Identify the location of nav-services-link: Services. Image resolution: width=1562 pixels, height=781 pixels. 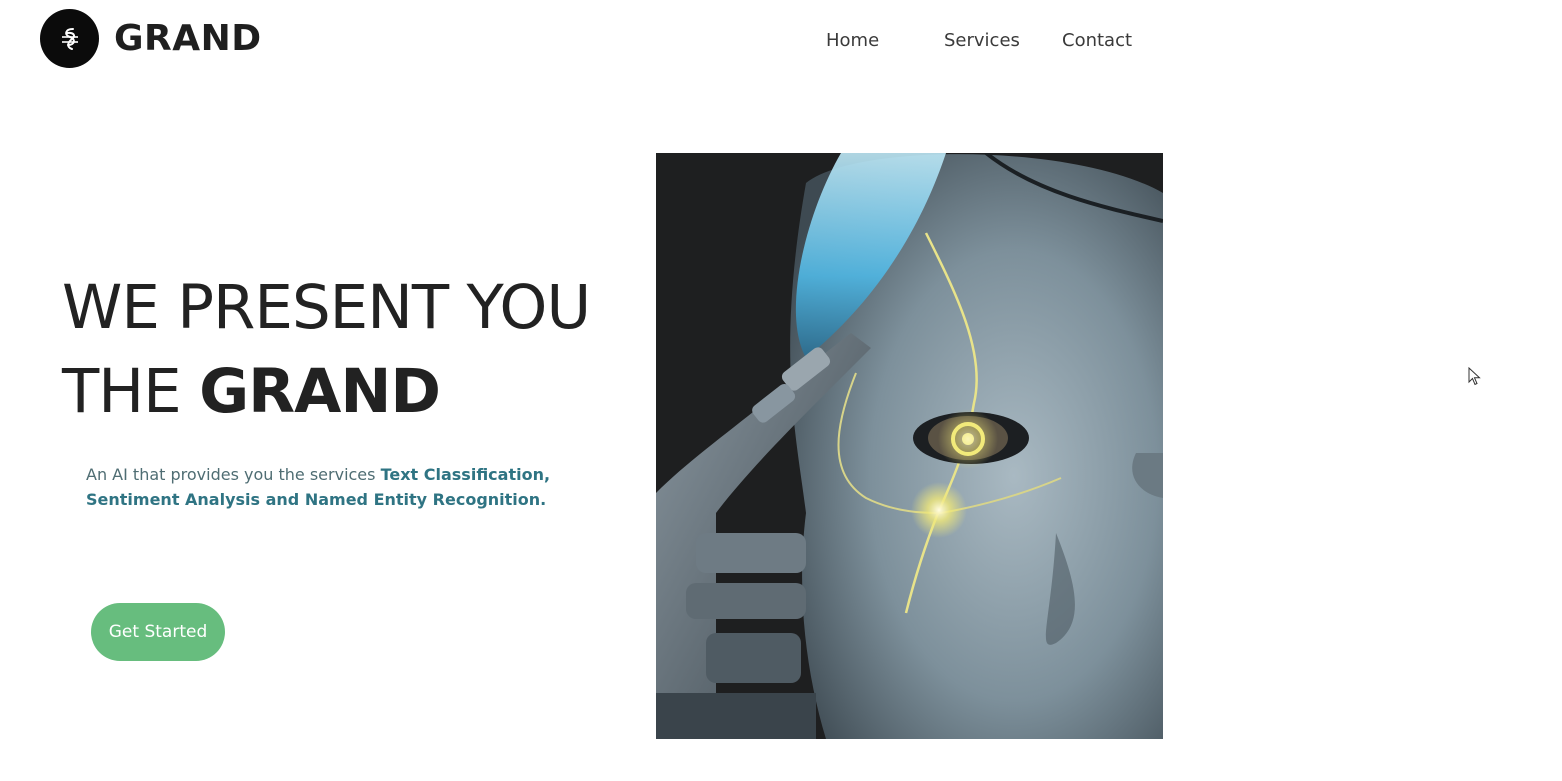
(982, 40).